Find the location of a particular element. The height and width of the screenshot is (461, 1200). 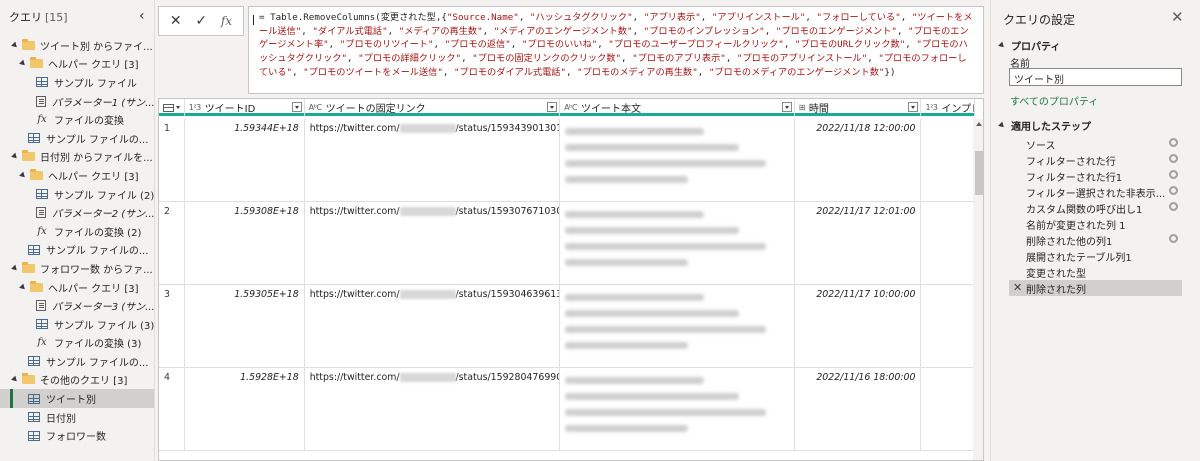

scroll-up-icon is located at coordinates (979, 124).